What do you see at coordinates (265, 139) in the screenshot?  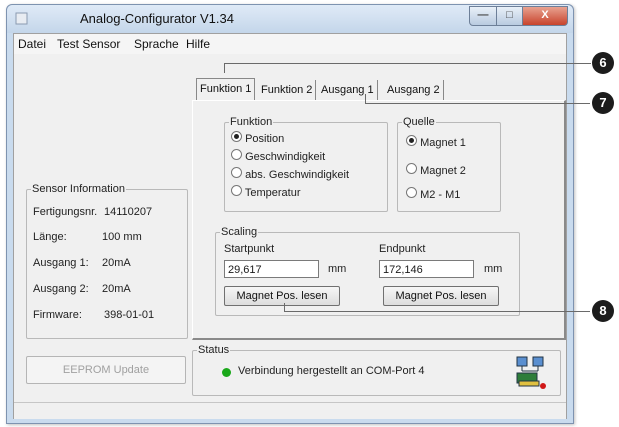 I see `radio-label: Position` at bounding box center [265, 139].